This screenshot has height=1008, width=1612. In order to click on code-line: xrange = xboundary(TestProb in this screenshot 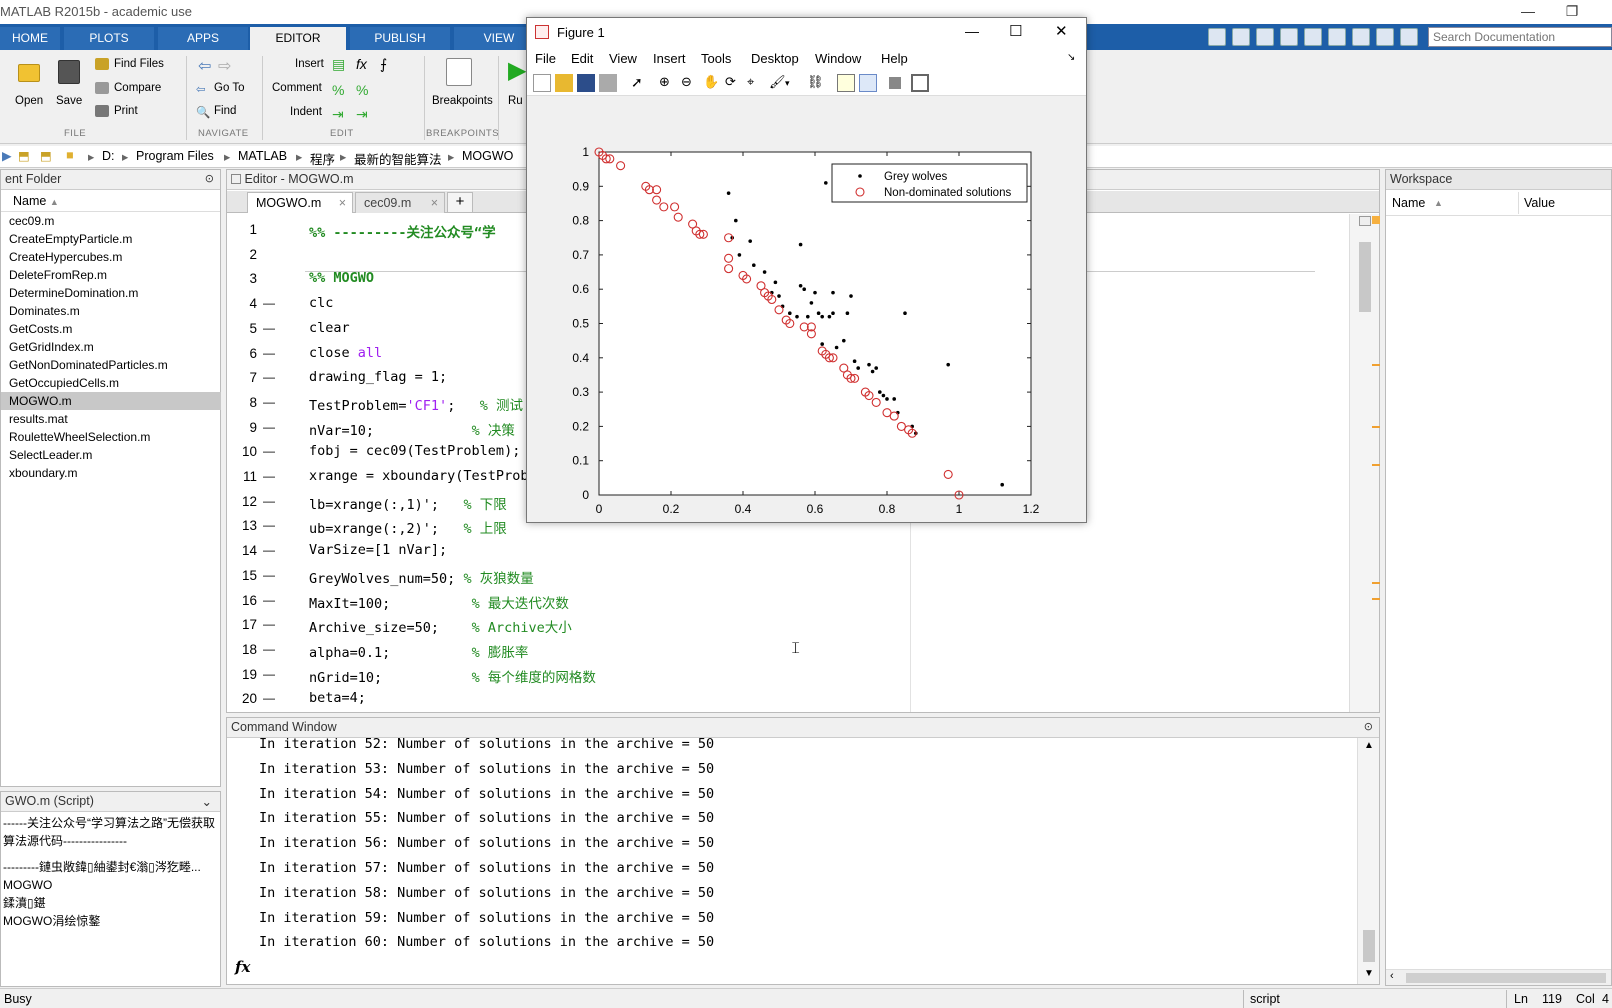, I will do `click(418, 476)`.